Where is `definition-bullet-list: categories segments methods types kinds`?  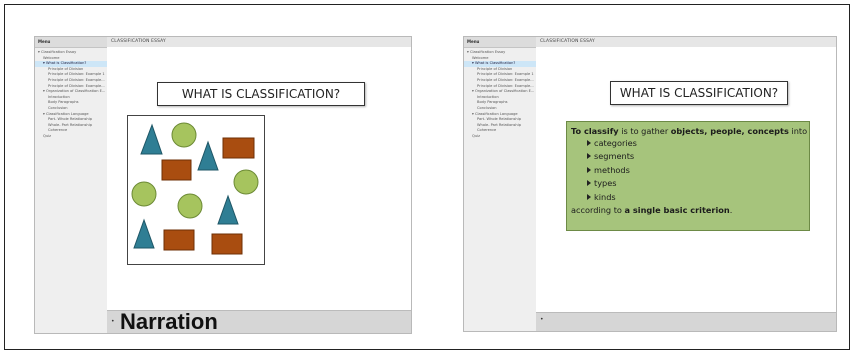
definition-bullet-list: categories segments methods types kinds is located at coordinates (688, 170).